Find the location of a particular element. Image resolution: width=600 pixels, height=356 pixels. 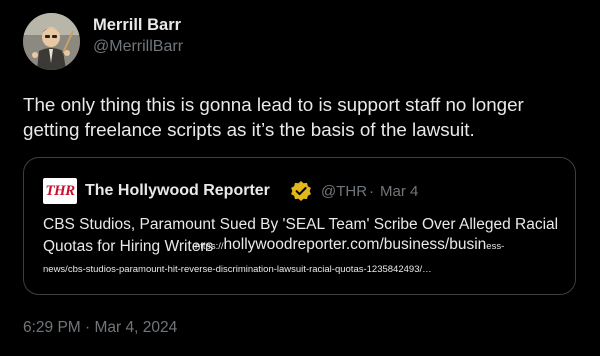

link-url-tail: ess- is located at coordinates (495, 246).